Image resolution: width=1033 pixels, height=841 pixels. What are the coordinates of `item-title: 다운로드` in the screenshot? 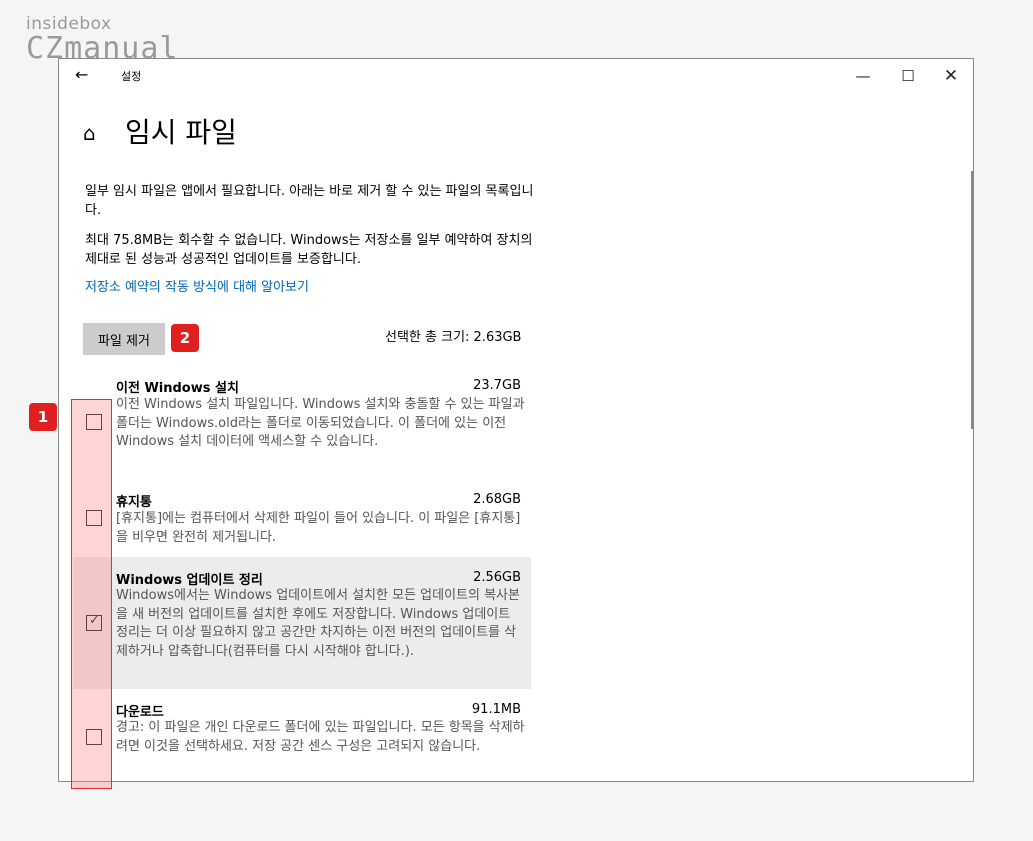 It's located at (140, 712).